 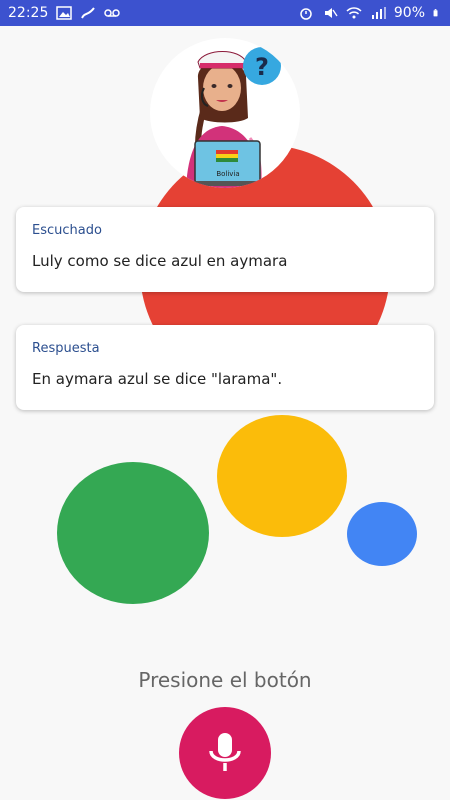 What do you see at coordinates (435, 13) in the screenshot?
I see `battery-icon` at bounding box center [435, 13].